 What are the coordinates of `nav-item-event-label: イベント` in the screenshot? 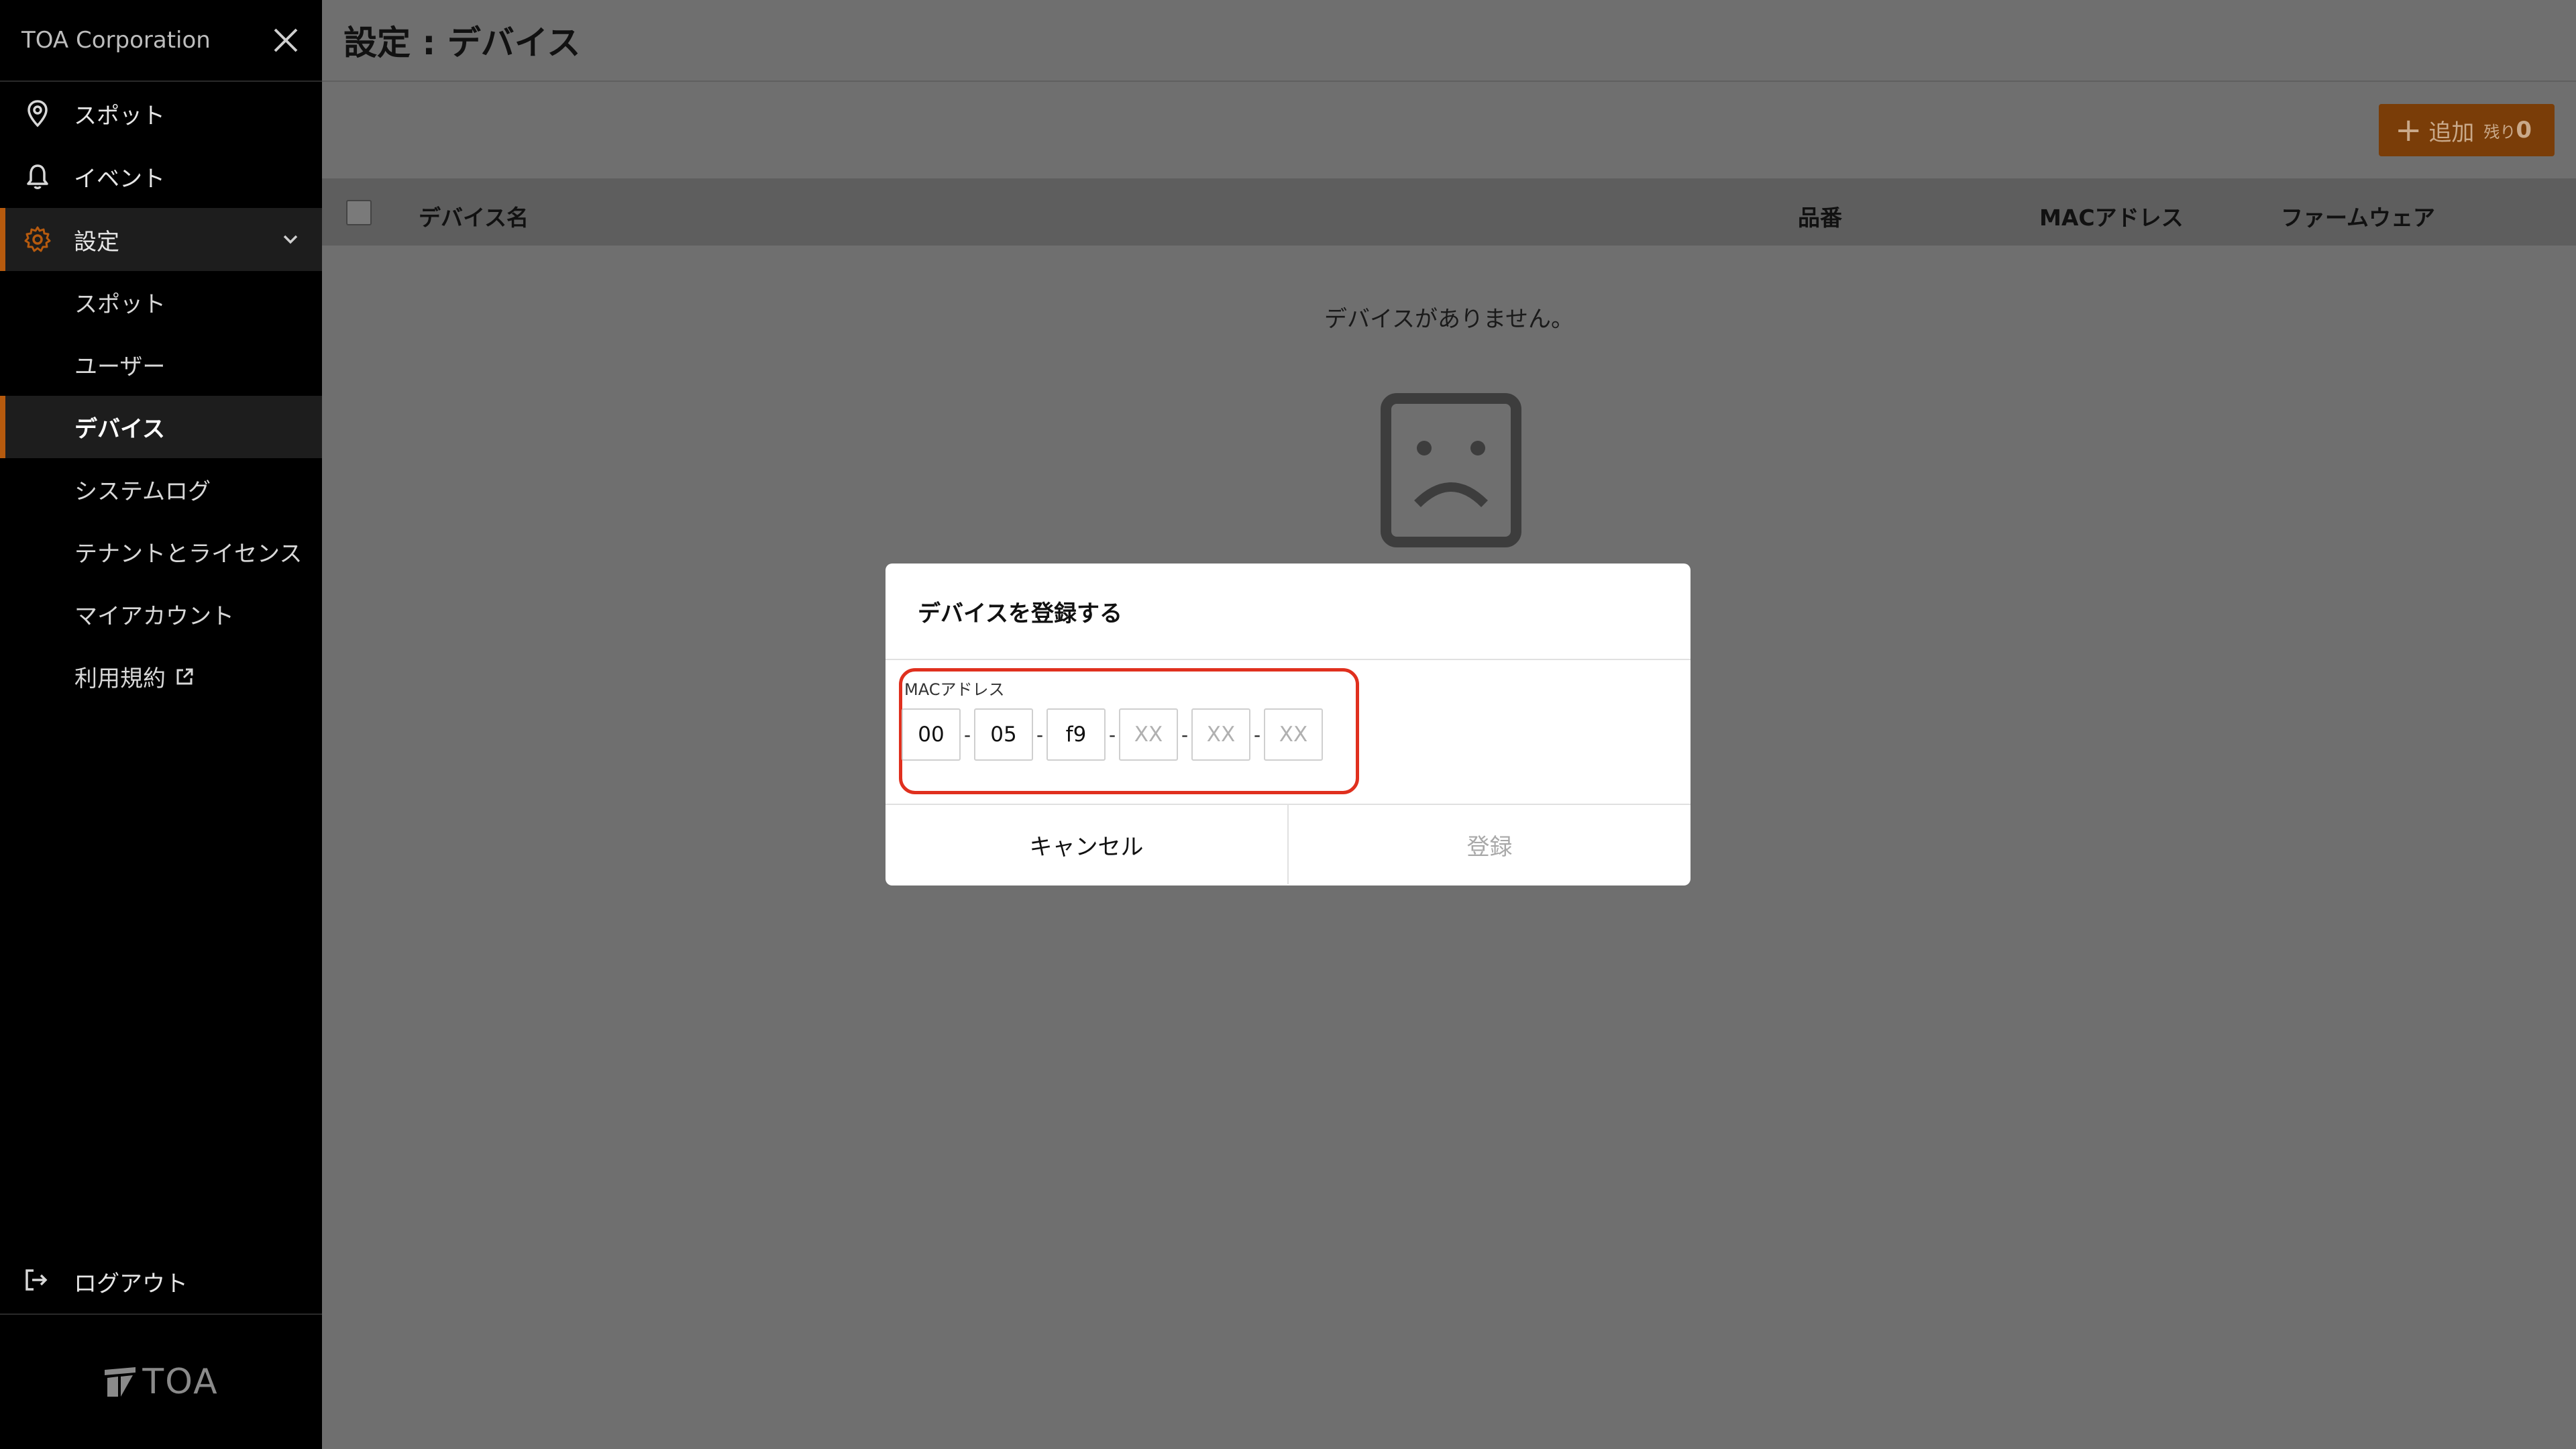 It's located at (119, 179).